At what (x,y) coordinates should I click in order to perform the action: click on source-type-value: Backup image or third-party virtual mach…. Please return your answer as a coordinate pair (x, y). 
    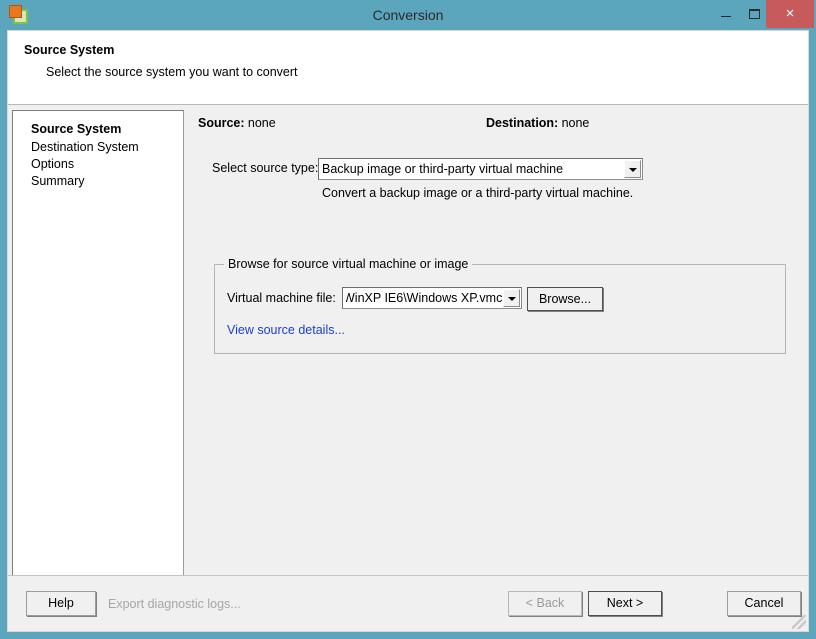
    Looking at the image, I should click on (443, 169).